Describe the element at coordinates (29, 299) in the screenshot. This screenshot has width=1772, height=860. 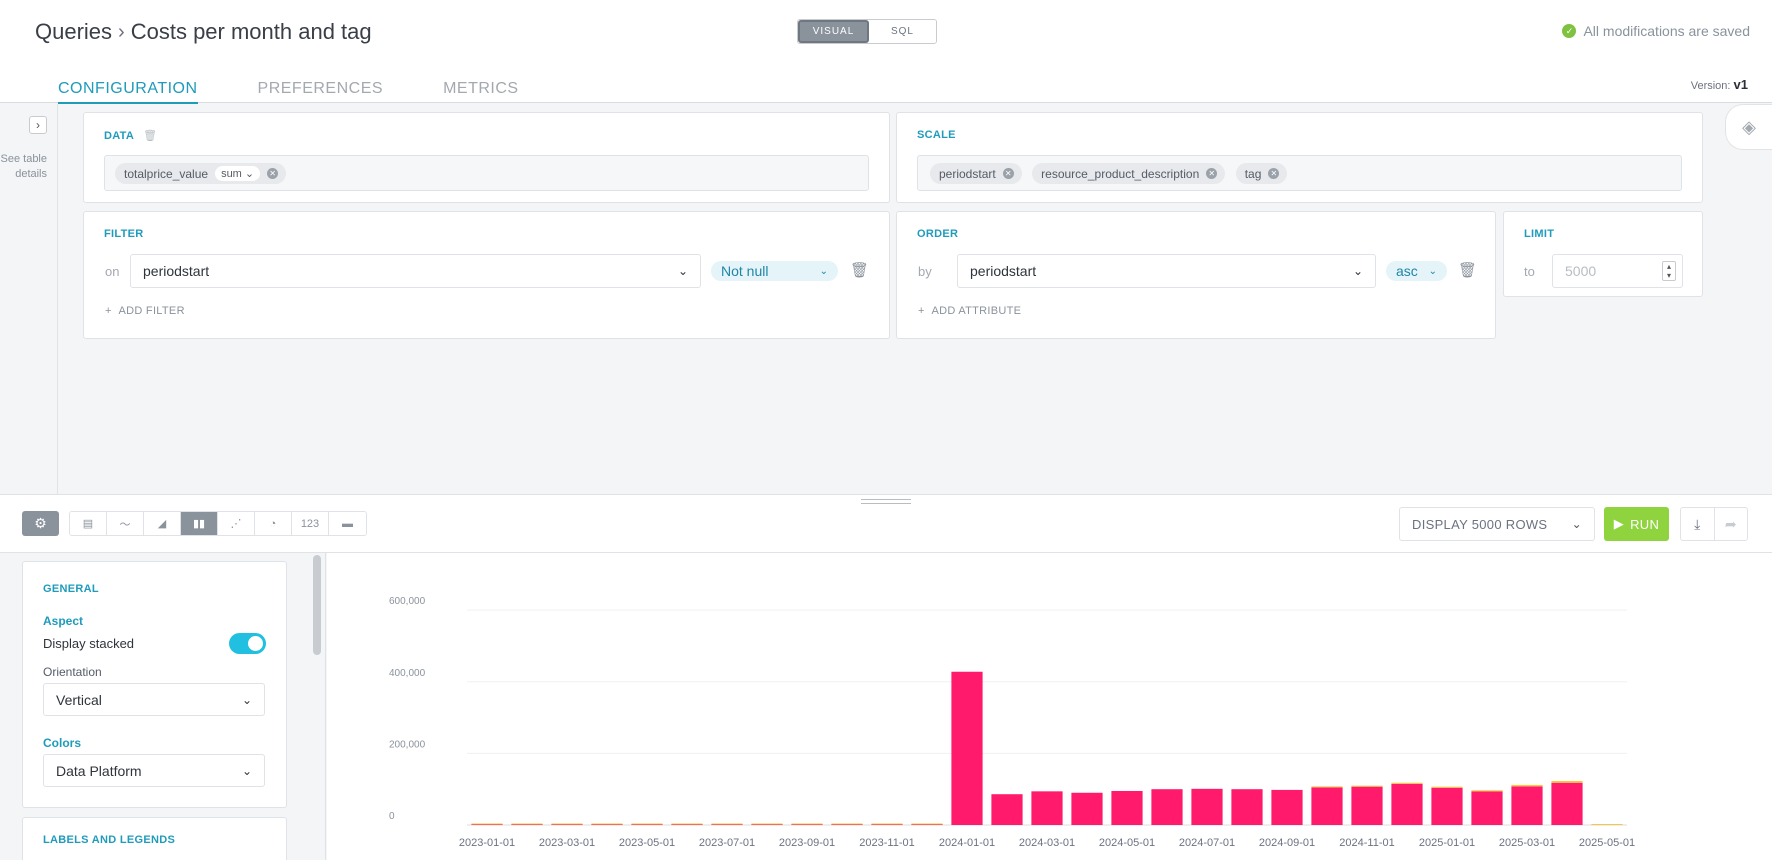
I see `table-details-strip: › See table details` at that location.